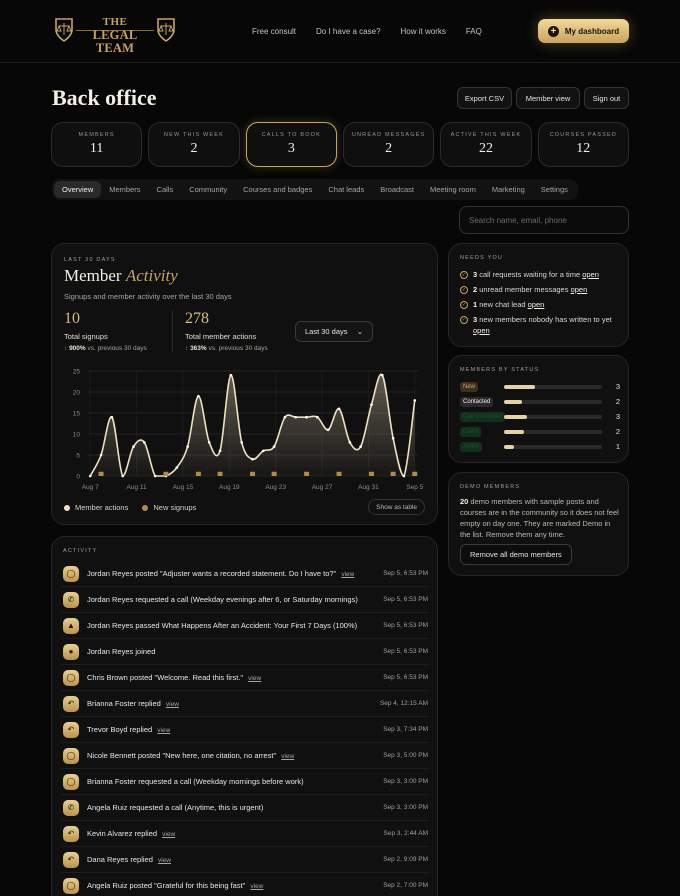  Describe the element at coordinates (540, 402) in the screenshot. I see `status-row: Contacted 2` at that location.